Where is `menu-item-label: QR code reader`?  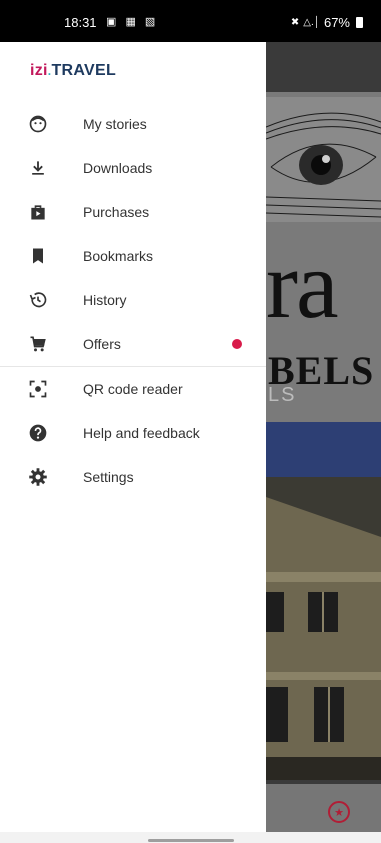
menu-item-label: QR code reader is located at coordinates (133, 389).